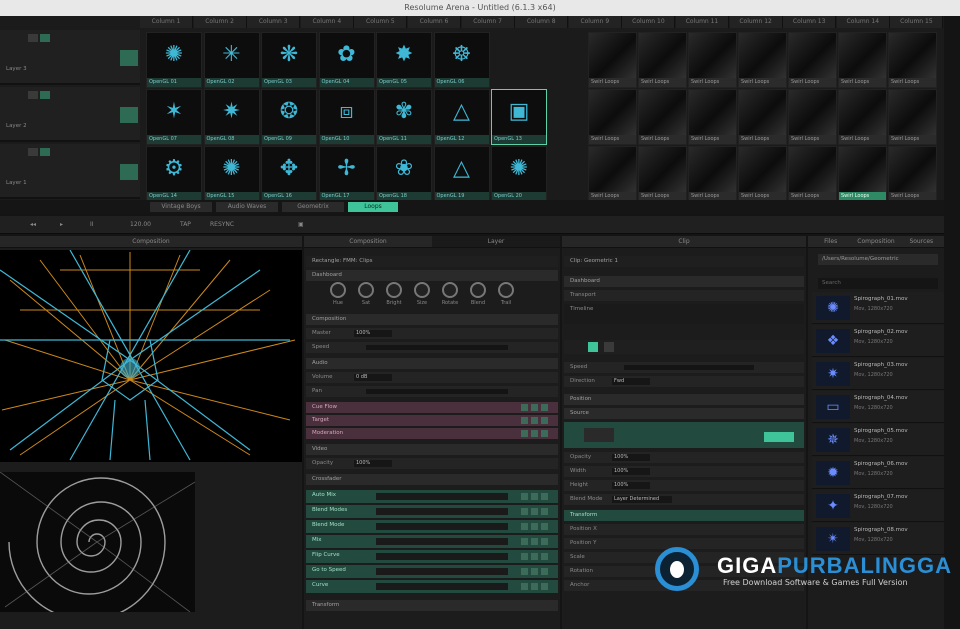 Image resolution: width=960 pixels, height=629 pixels. What do you see at coordinates (289, 117) in the screenshot?
I see `clip-slot: ❂ OpenGL 09` at bounding box center [289, 117].